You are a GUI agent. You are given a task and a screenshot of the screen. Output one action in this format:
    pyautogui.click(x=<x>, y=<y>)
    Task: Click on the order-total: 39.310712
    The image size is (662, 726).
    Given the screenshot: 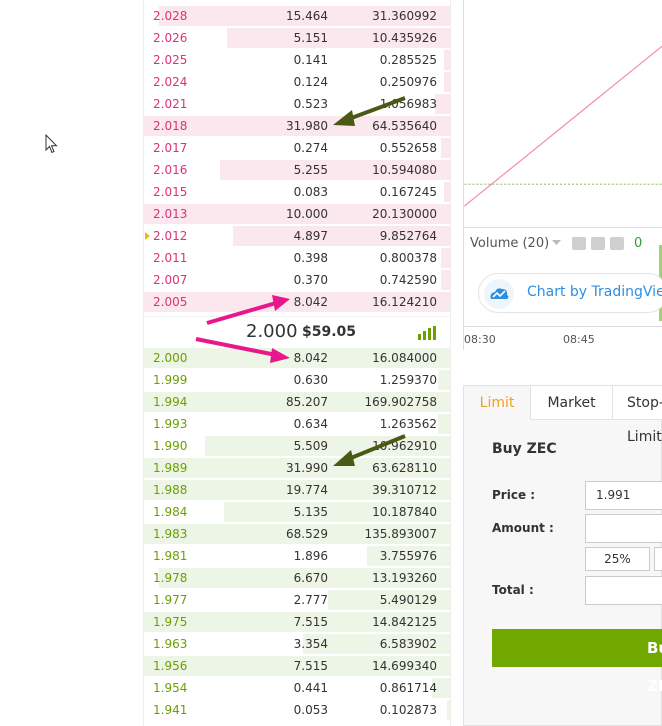 What is the action you would take?
    pyautogui.click(x=404, y=490)
    